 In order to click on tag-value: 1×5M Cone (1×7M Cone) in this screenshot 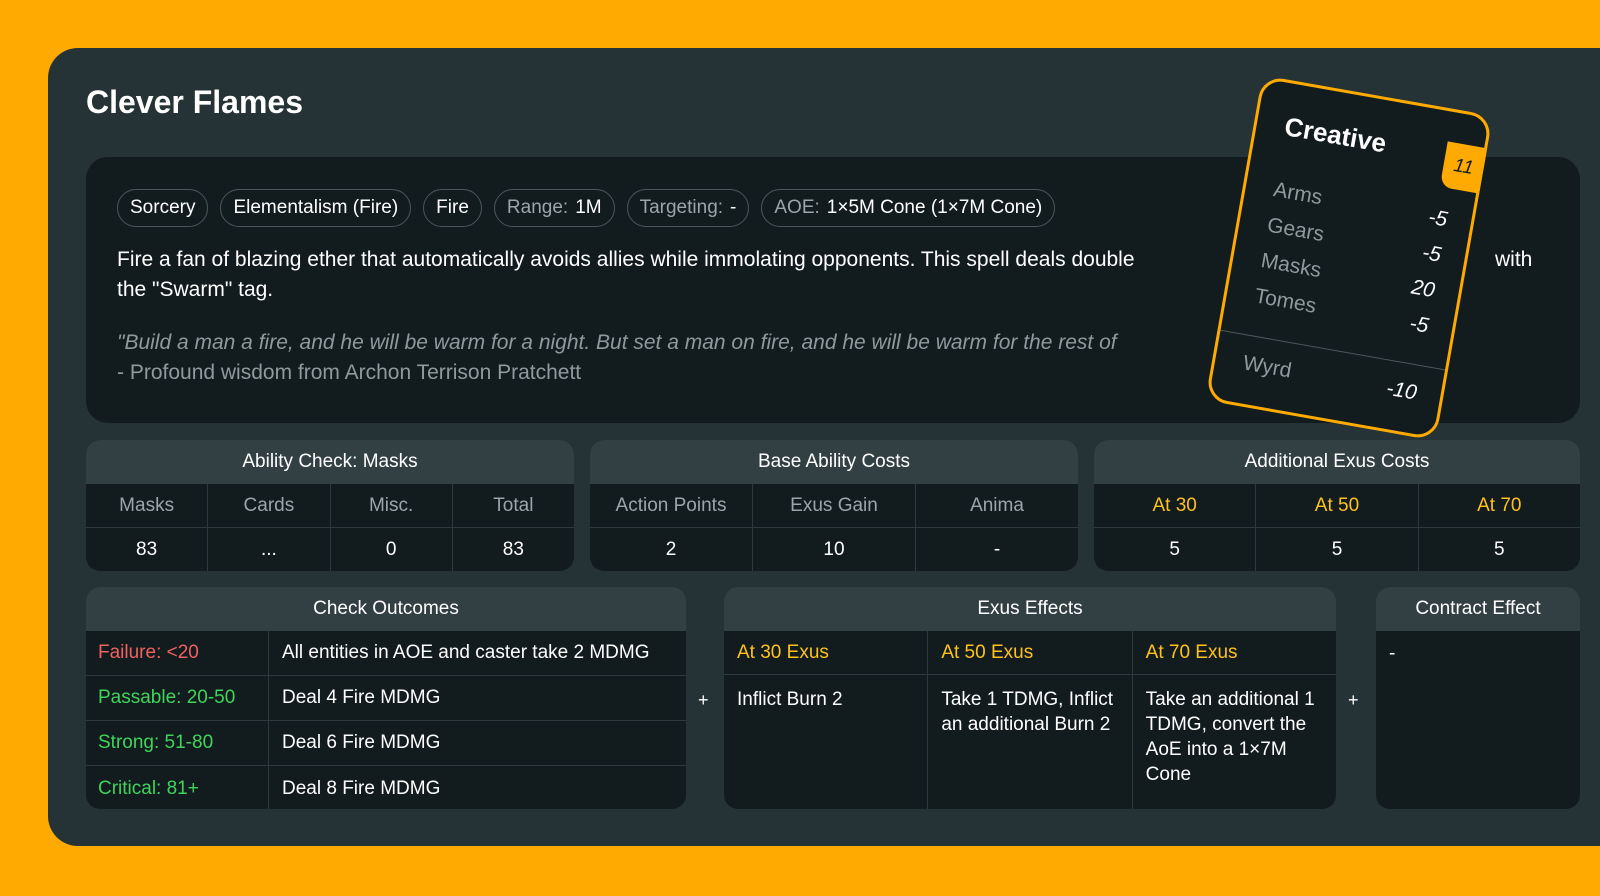, I will do `click(934, 207)`.